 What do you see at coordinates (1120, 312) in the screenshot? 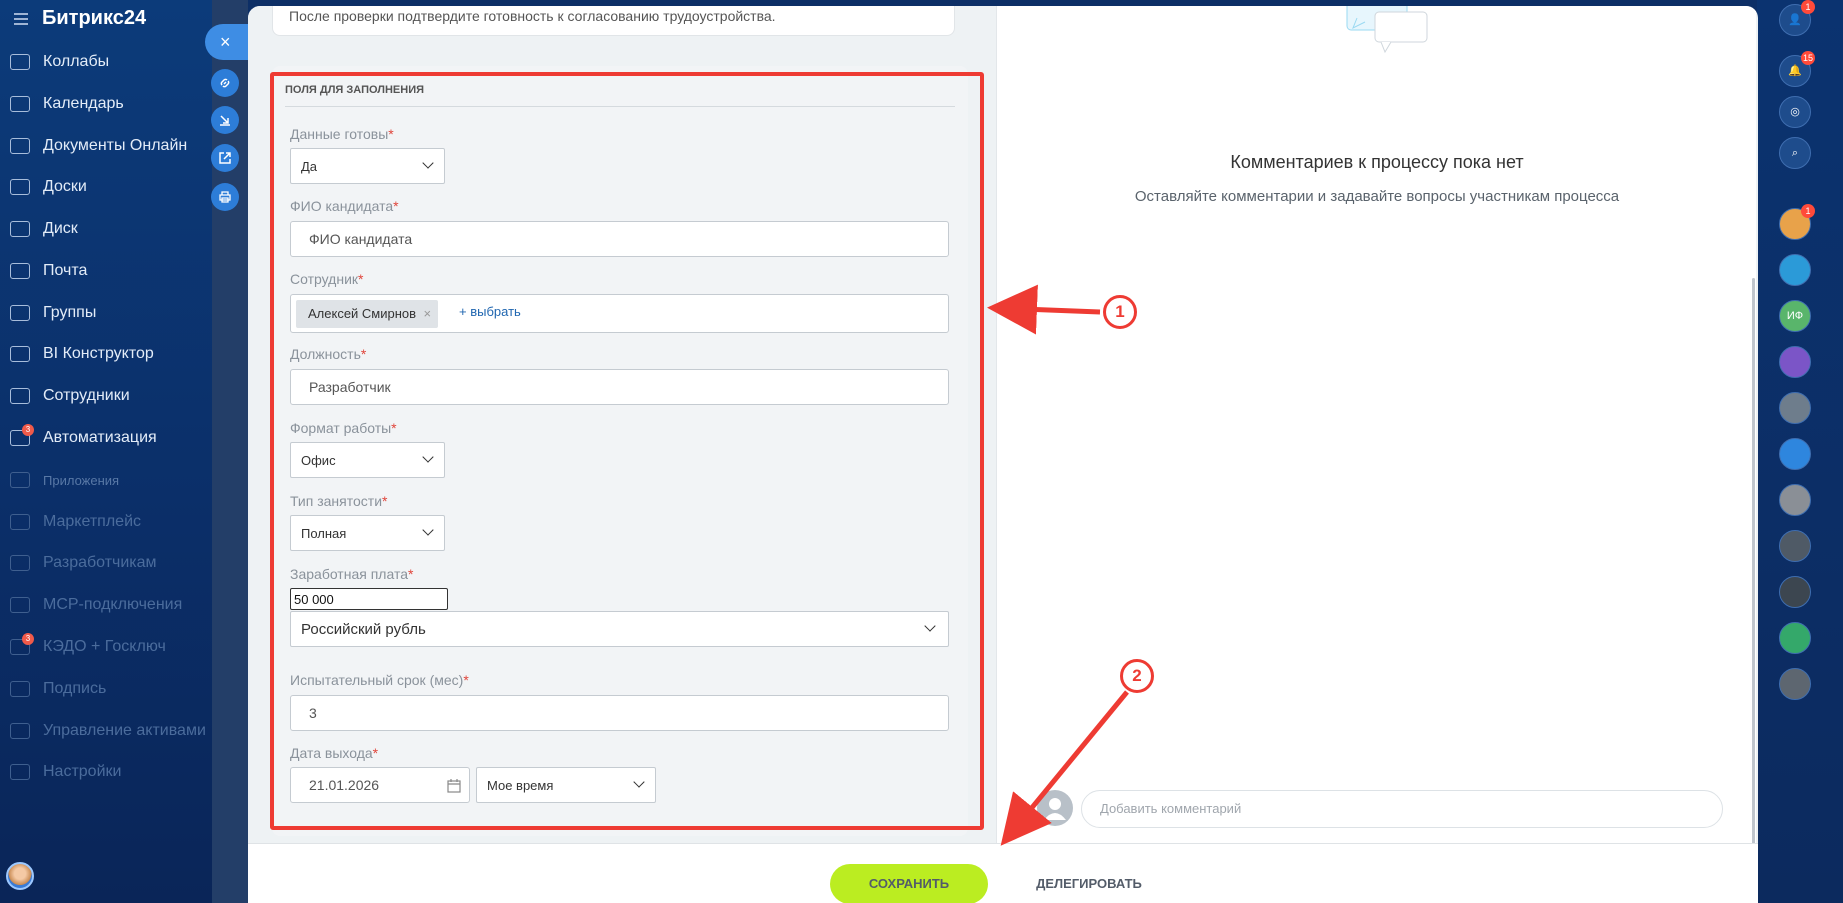
I see `annotation-marker-1: 1` at bounding box center [1120, 312].